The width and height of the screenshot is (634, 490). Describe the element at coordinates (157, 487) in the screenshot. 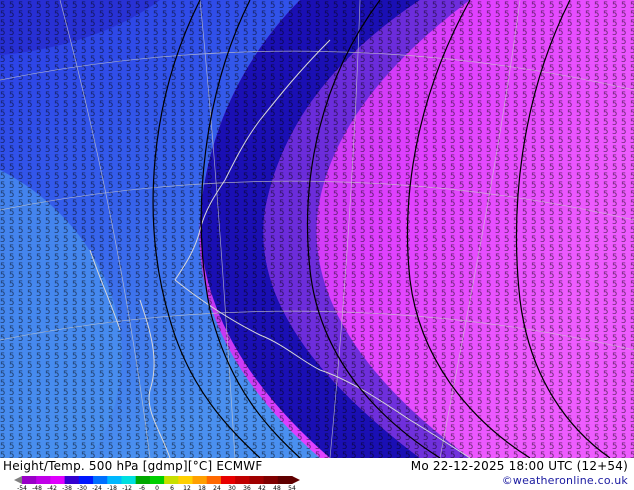

I see `legend-tick-label: 0` at that location.